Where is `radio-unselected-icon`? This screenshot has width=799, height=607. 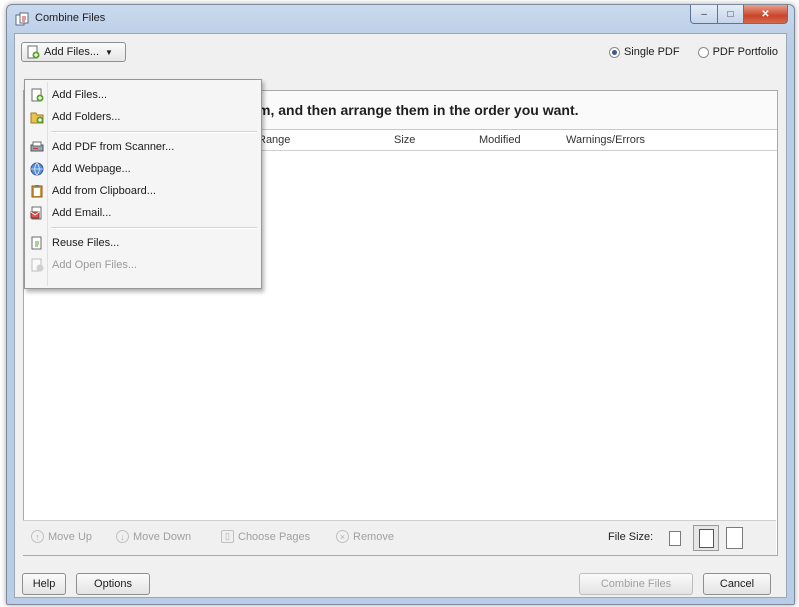
radio-unselected-icon is located at coordinates (703, 52).